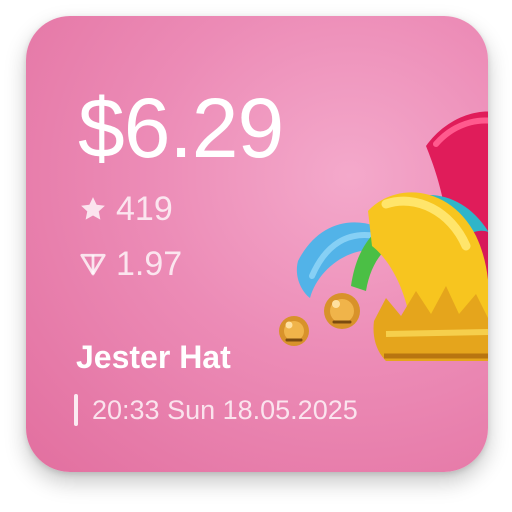 This screenshot has width=512, height=512. What do you see at coordinates (144, 209) in the screenshot?
I see `stars-value: 419` at bounding box center [144, 209].